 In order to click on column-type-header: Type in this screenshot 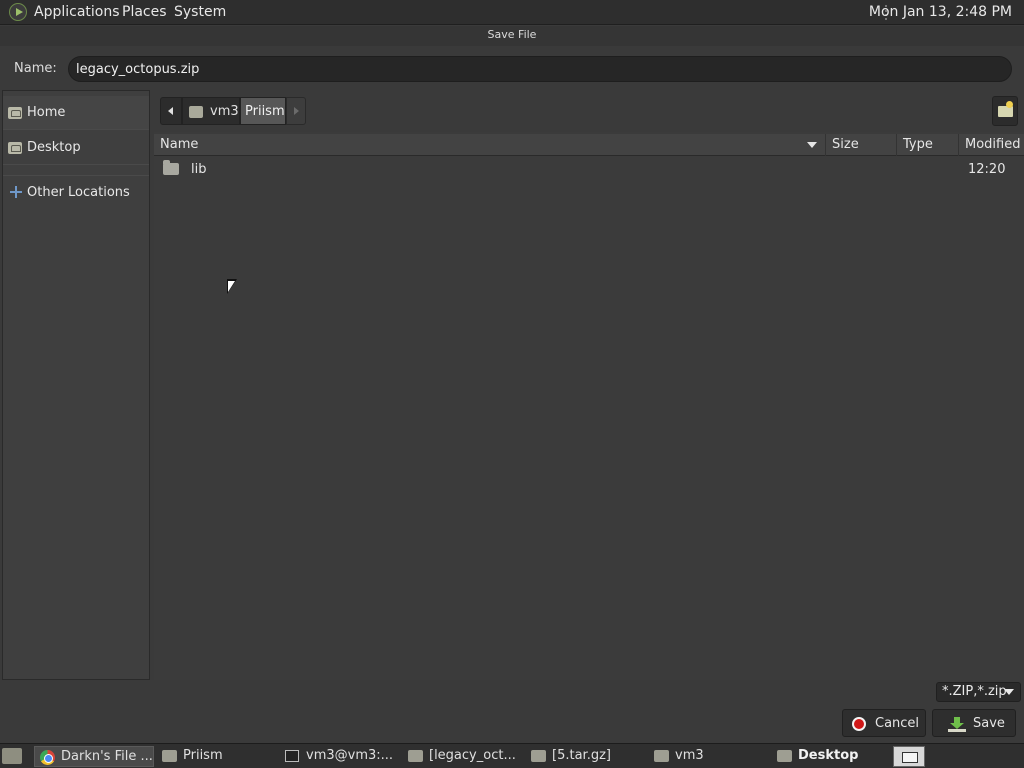, I will do `click(928, 145)`.